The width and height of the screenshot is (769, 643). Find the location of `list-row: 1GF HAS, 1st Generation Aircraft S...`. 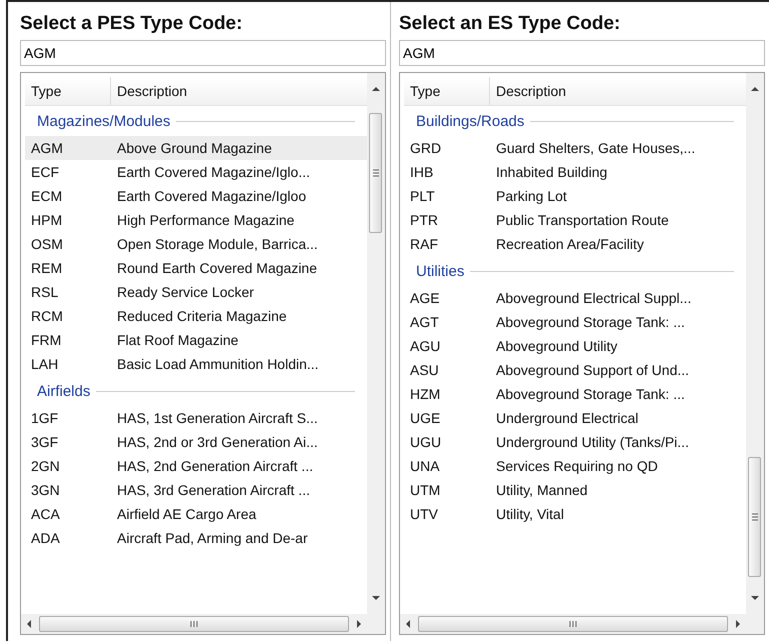

list-row: 1GF HAS, 1st Generation Aircraft S... is located at coordinates (196, 418).